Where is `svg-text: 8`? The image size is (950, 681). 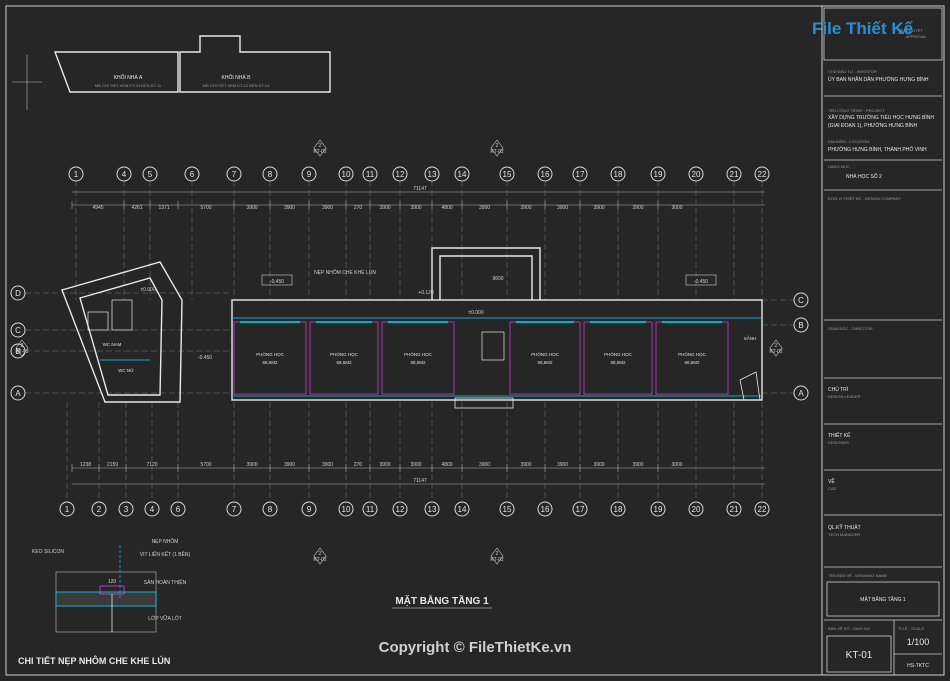
svg-text: 8 is located at coordinates (270, 174).